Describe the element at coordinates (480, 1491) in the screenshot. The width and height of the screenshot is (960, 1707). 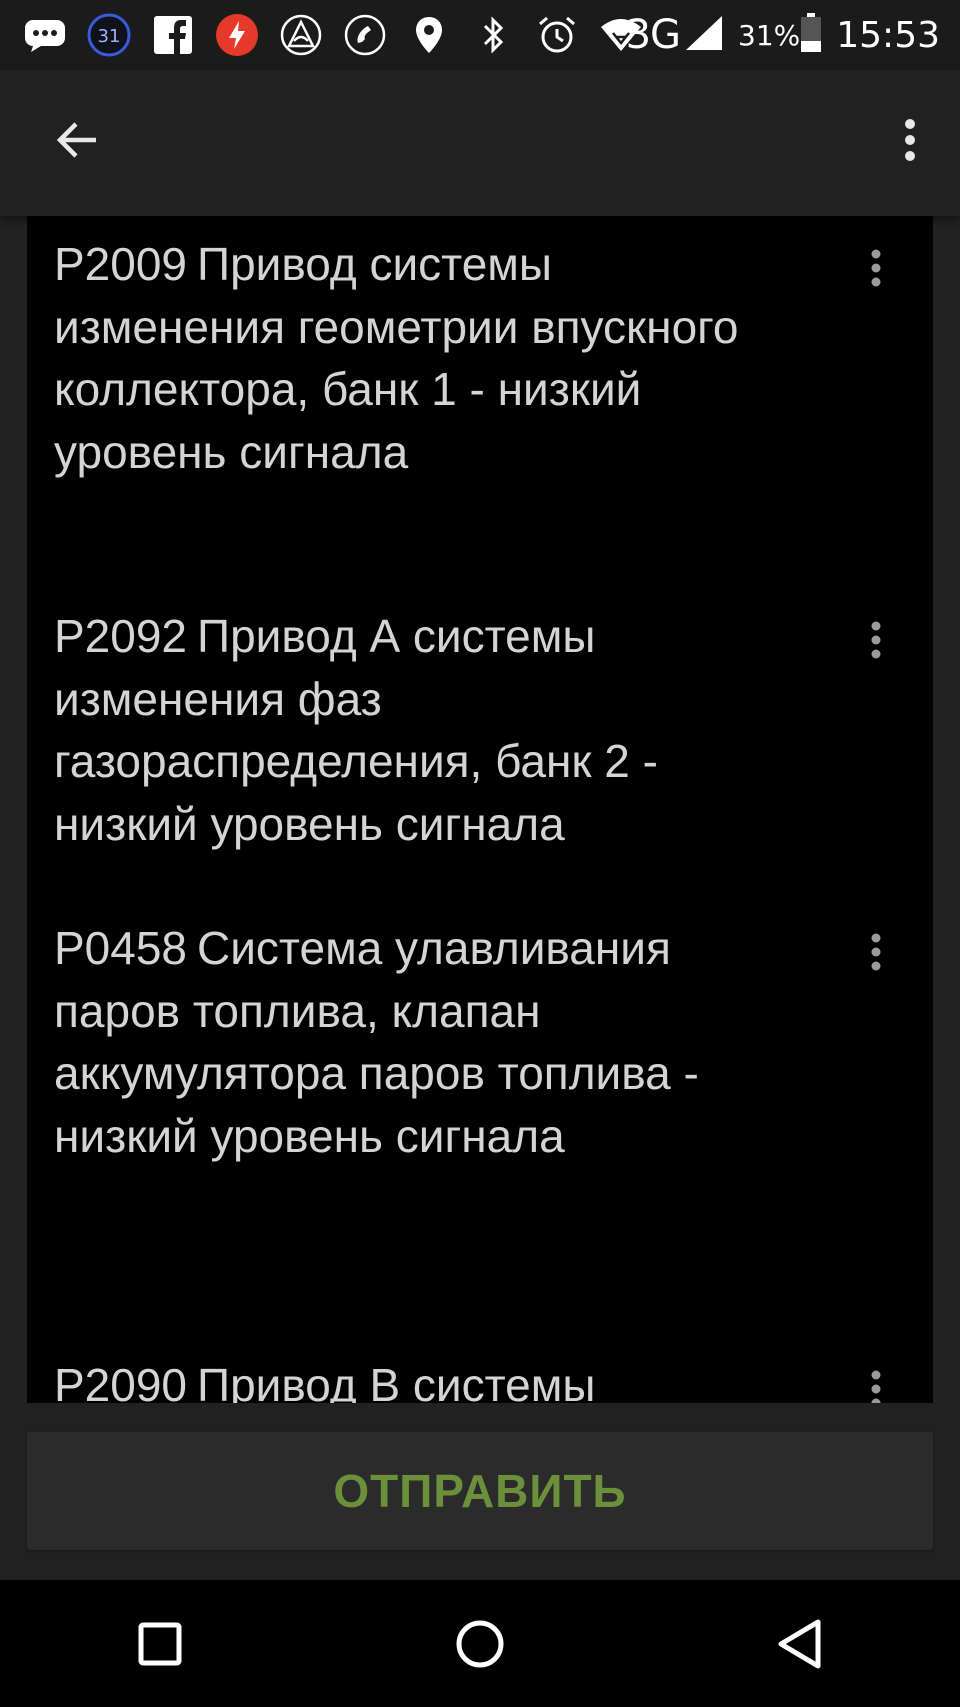
I see `send-button: ОТПРАВИТЬ` at that location.